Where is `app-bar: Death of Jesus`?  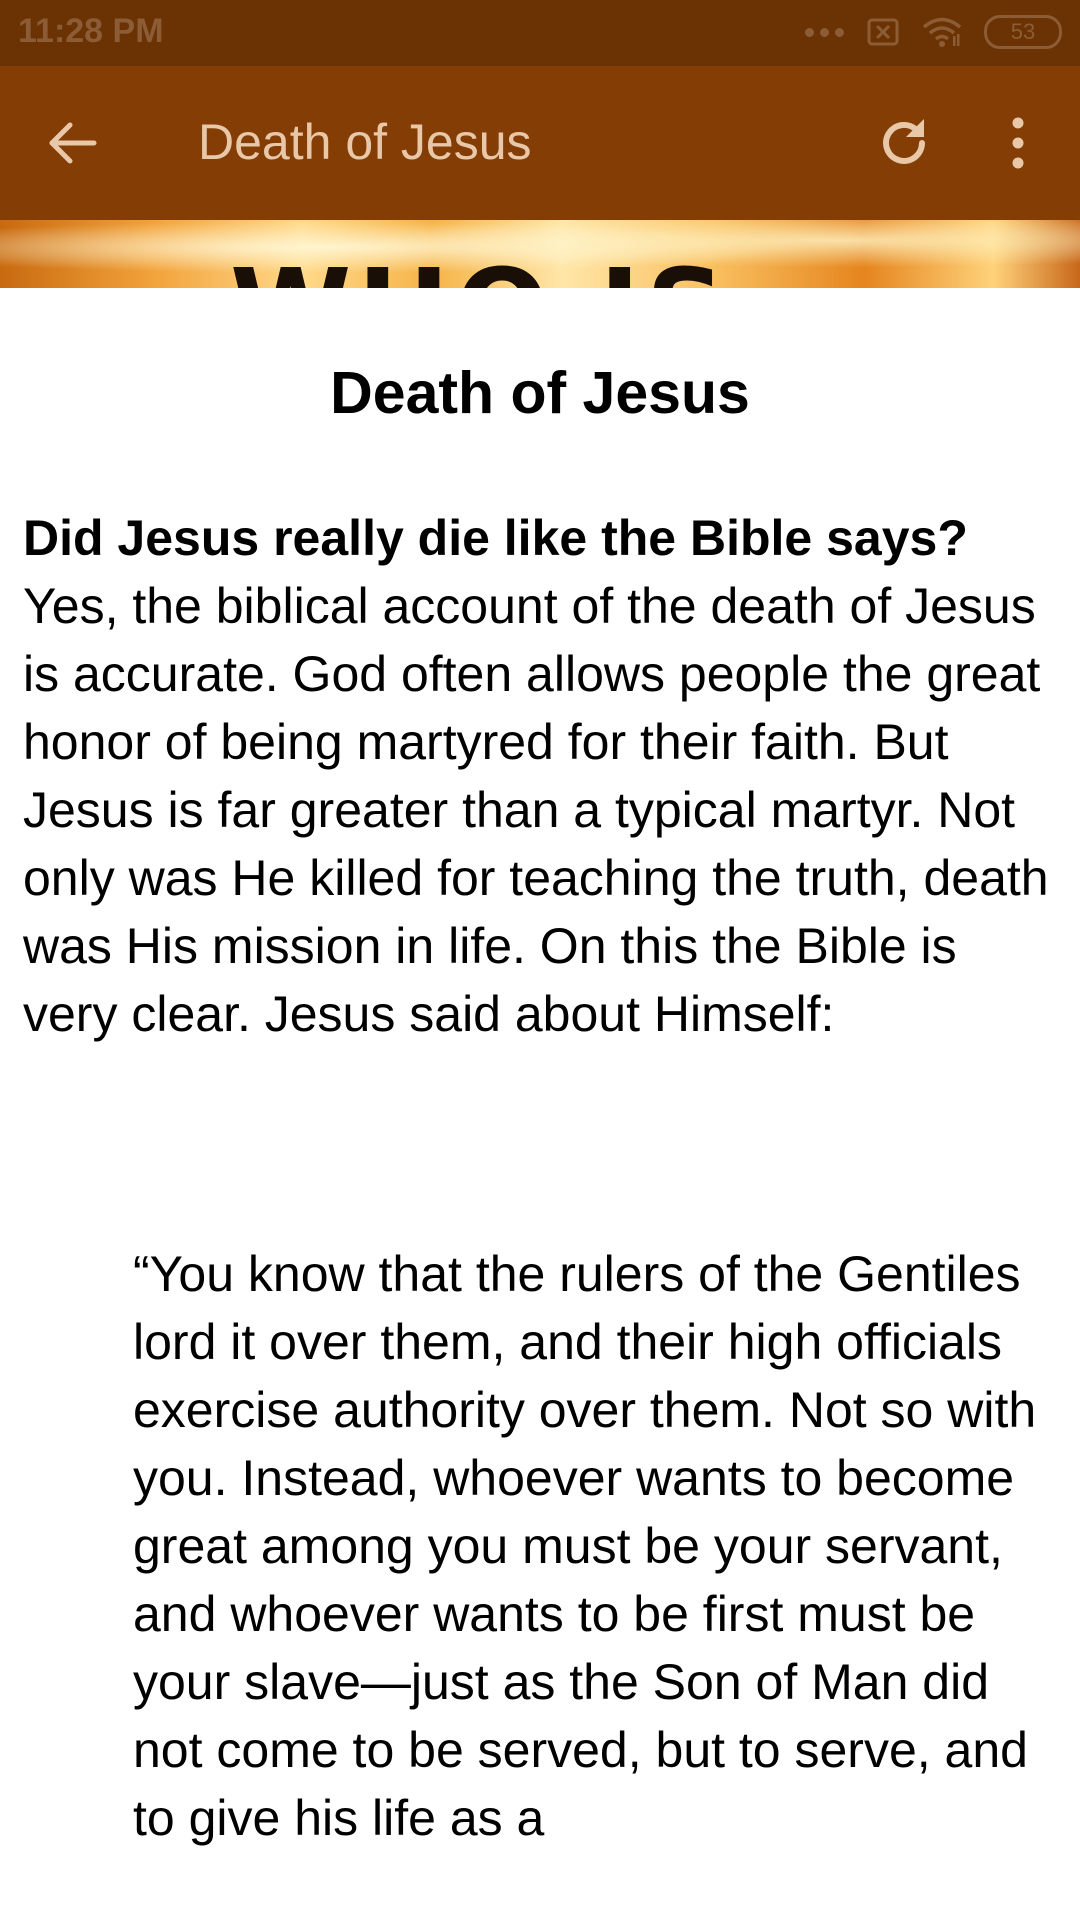 app-bar: Death of Jesus is located at coordinates (540, 143).